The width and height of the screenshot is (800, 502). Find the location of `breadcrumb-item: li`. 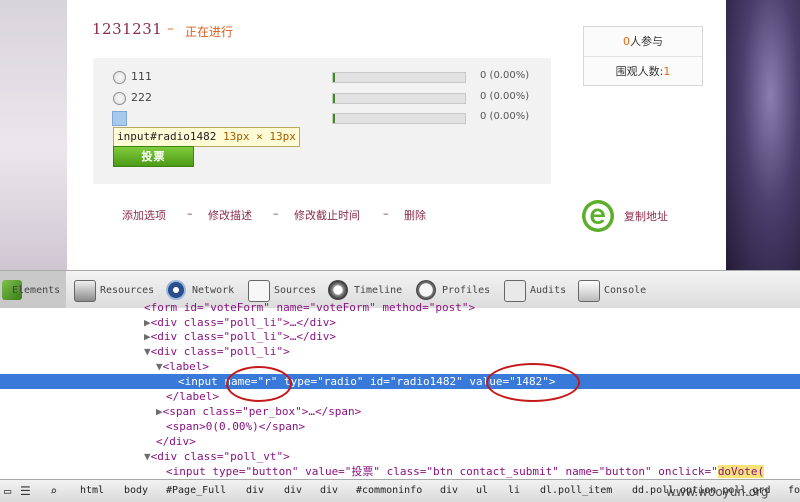

breadcrumb-item: li is located at coordinates (514, 491).